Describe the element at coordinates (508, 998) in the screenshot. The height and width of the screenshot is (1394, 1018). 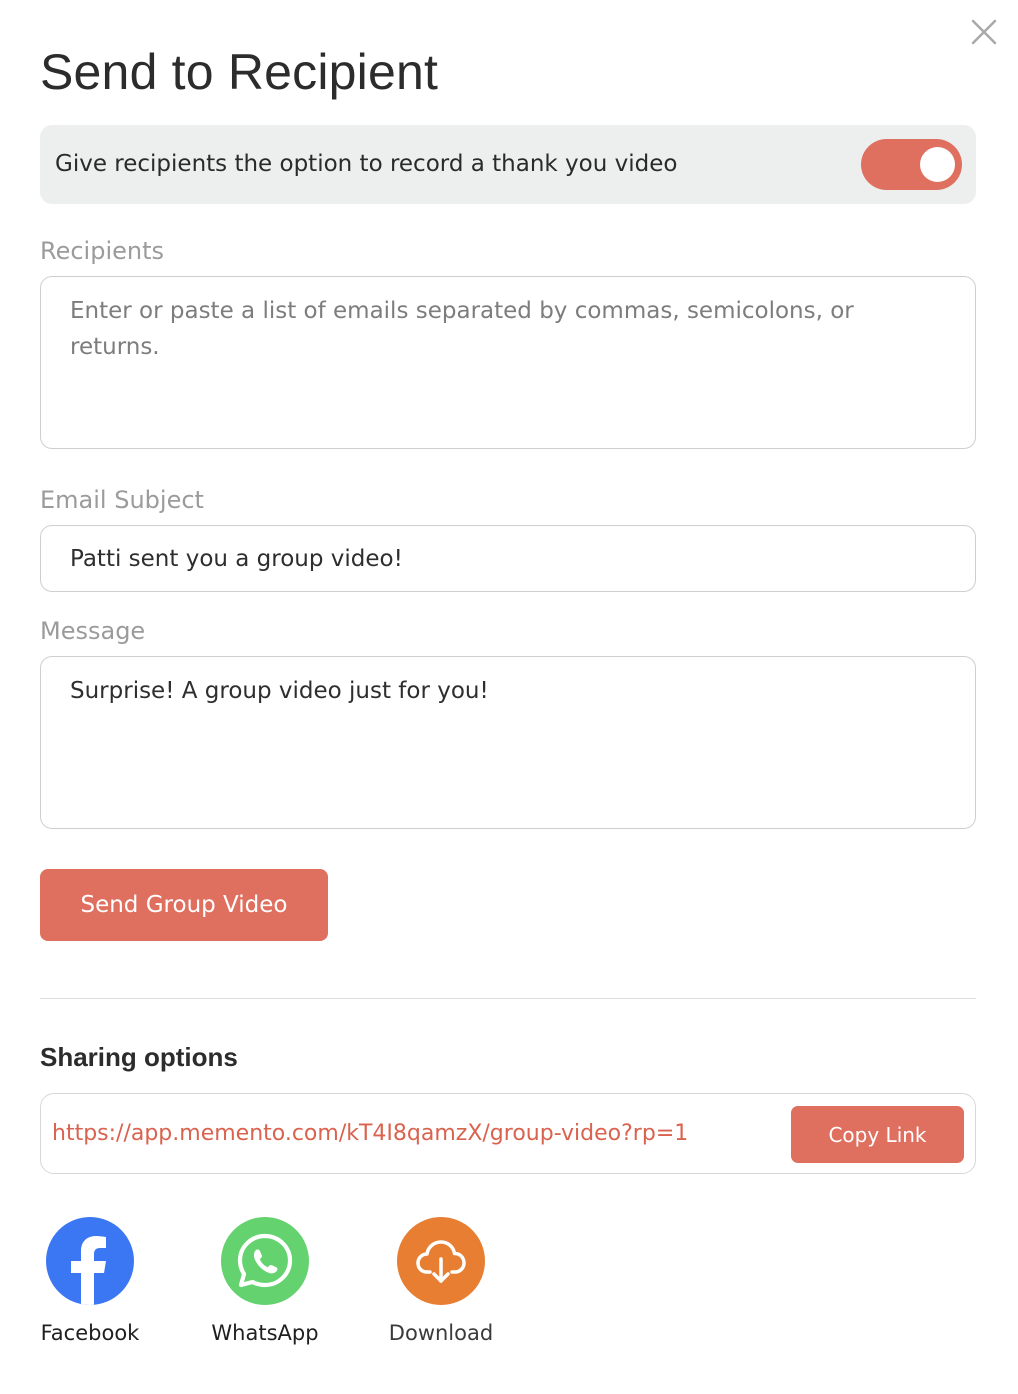
I see `divider` at that location.